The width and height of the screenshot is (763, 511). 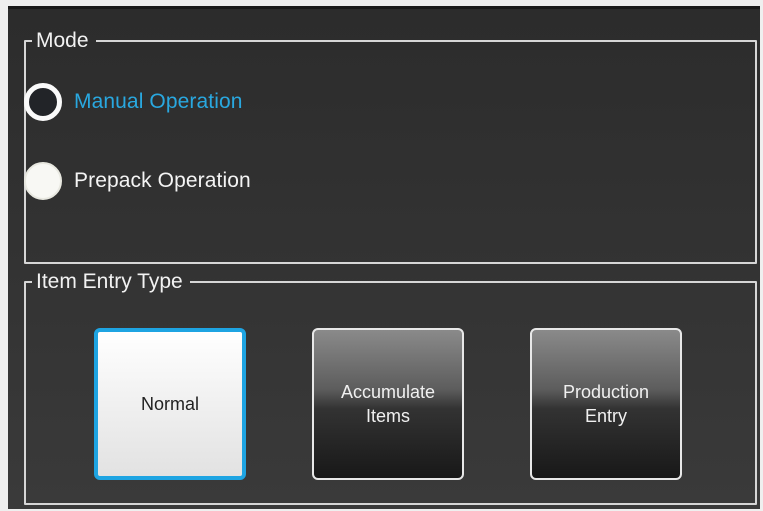 I want to click on mode-legend: Mode, so click(x=62, y=40).